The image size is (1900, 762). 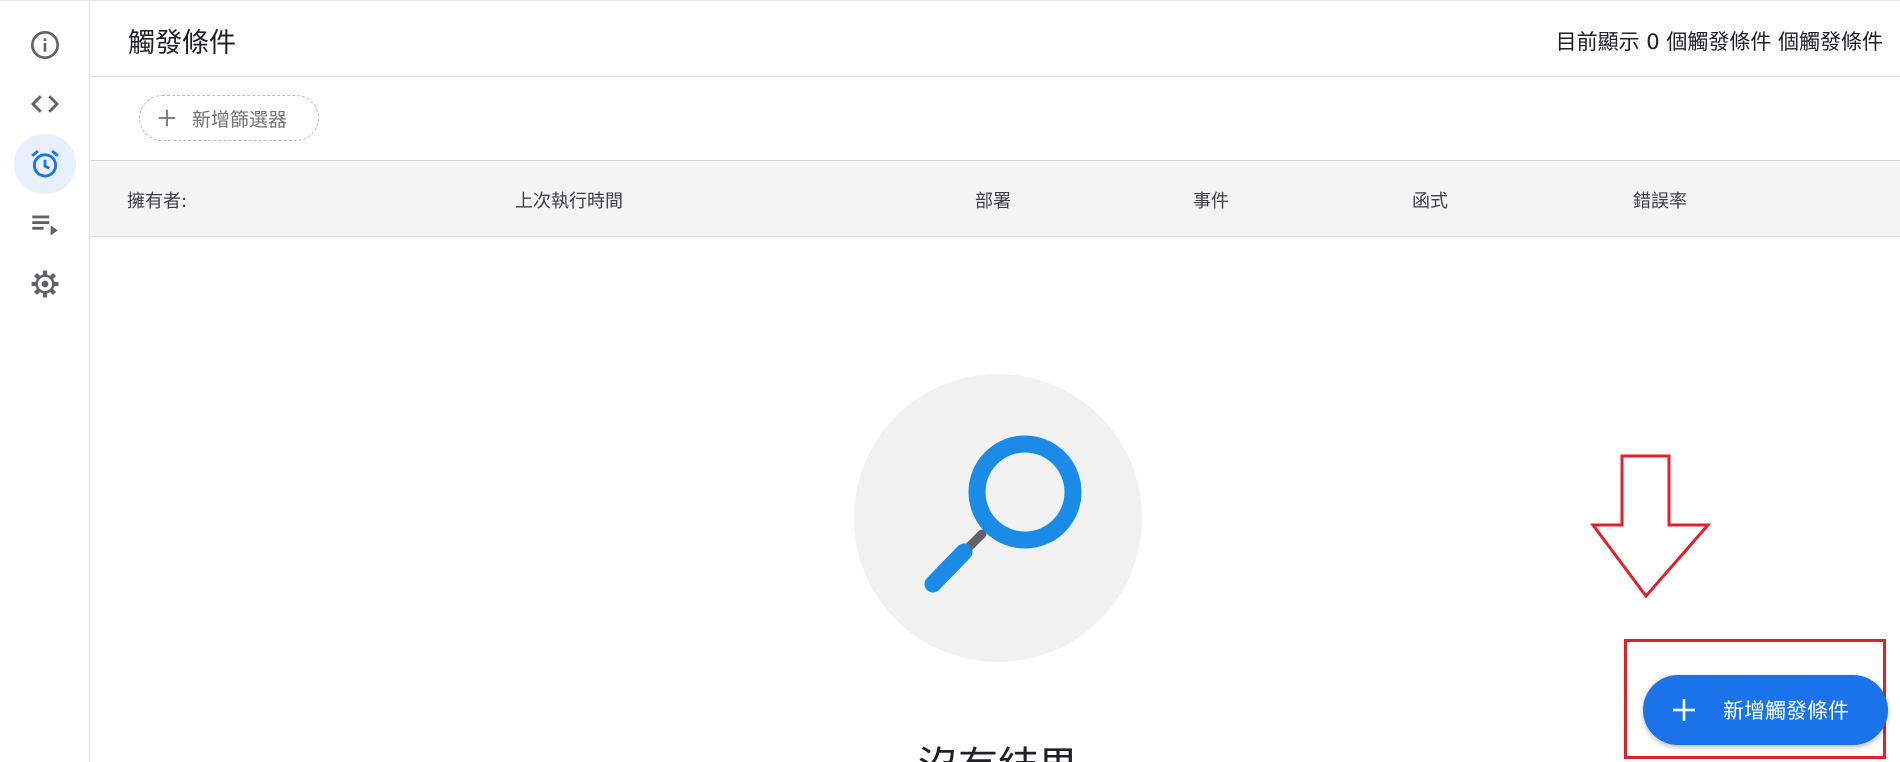 What do you see at coordinates (993, 200) in the screenshot?
I see `column-deployment: 部署` at bounding box center [993, 200].